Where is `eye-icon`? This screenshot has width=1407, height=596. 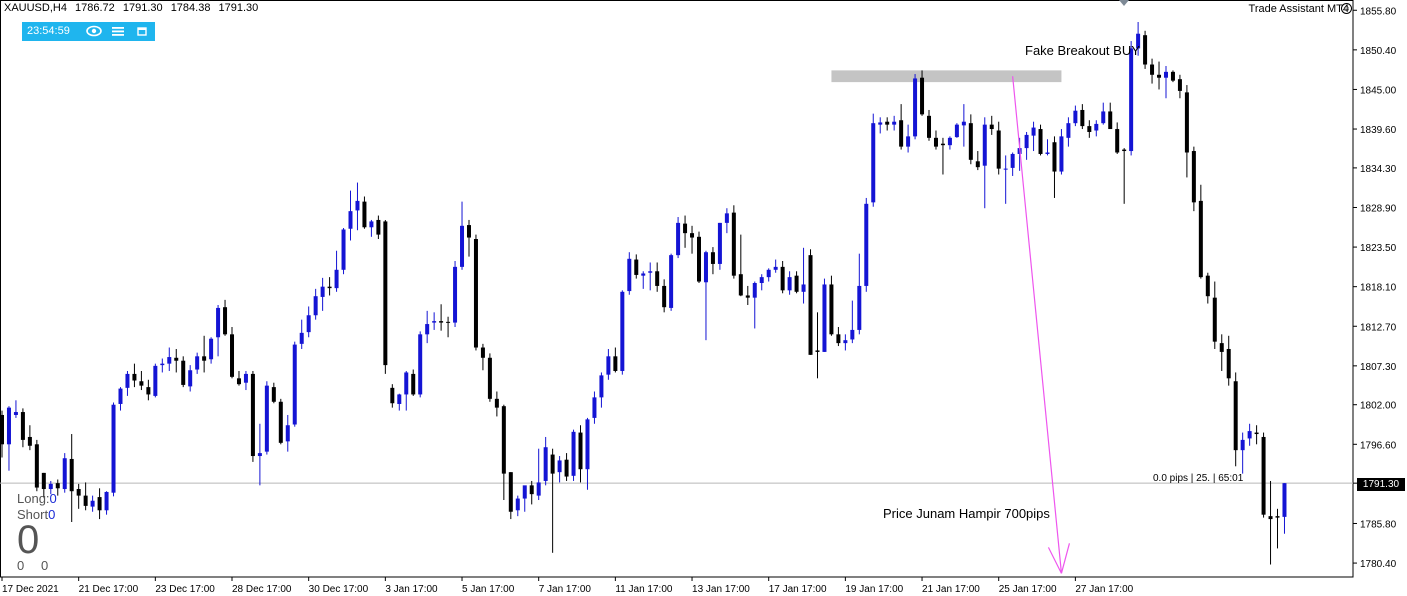 eye-icon is located at coordinates (94, 32).